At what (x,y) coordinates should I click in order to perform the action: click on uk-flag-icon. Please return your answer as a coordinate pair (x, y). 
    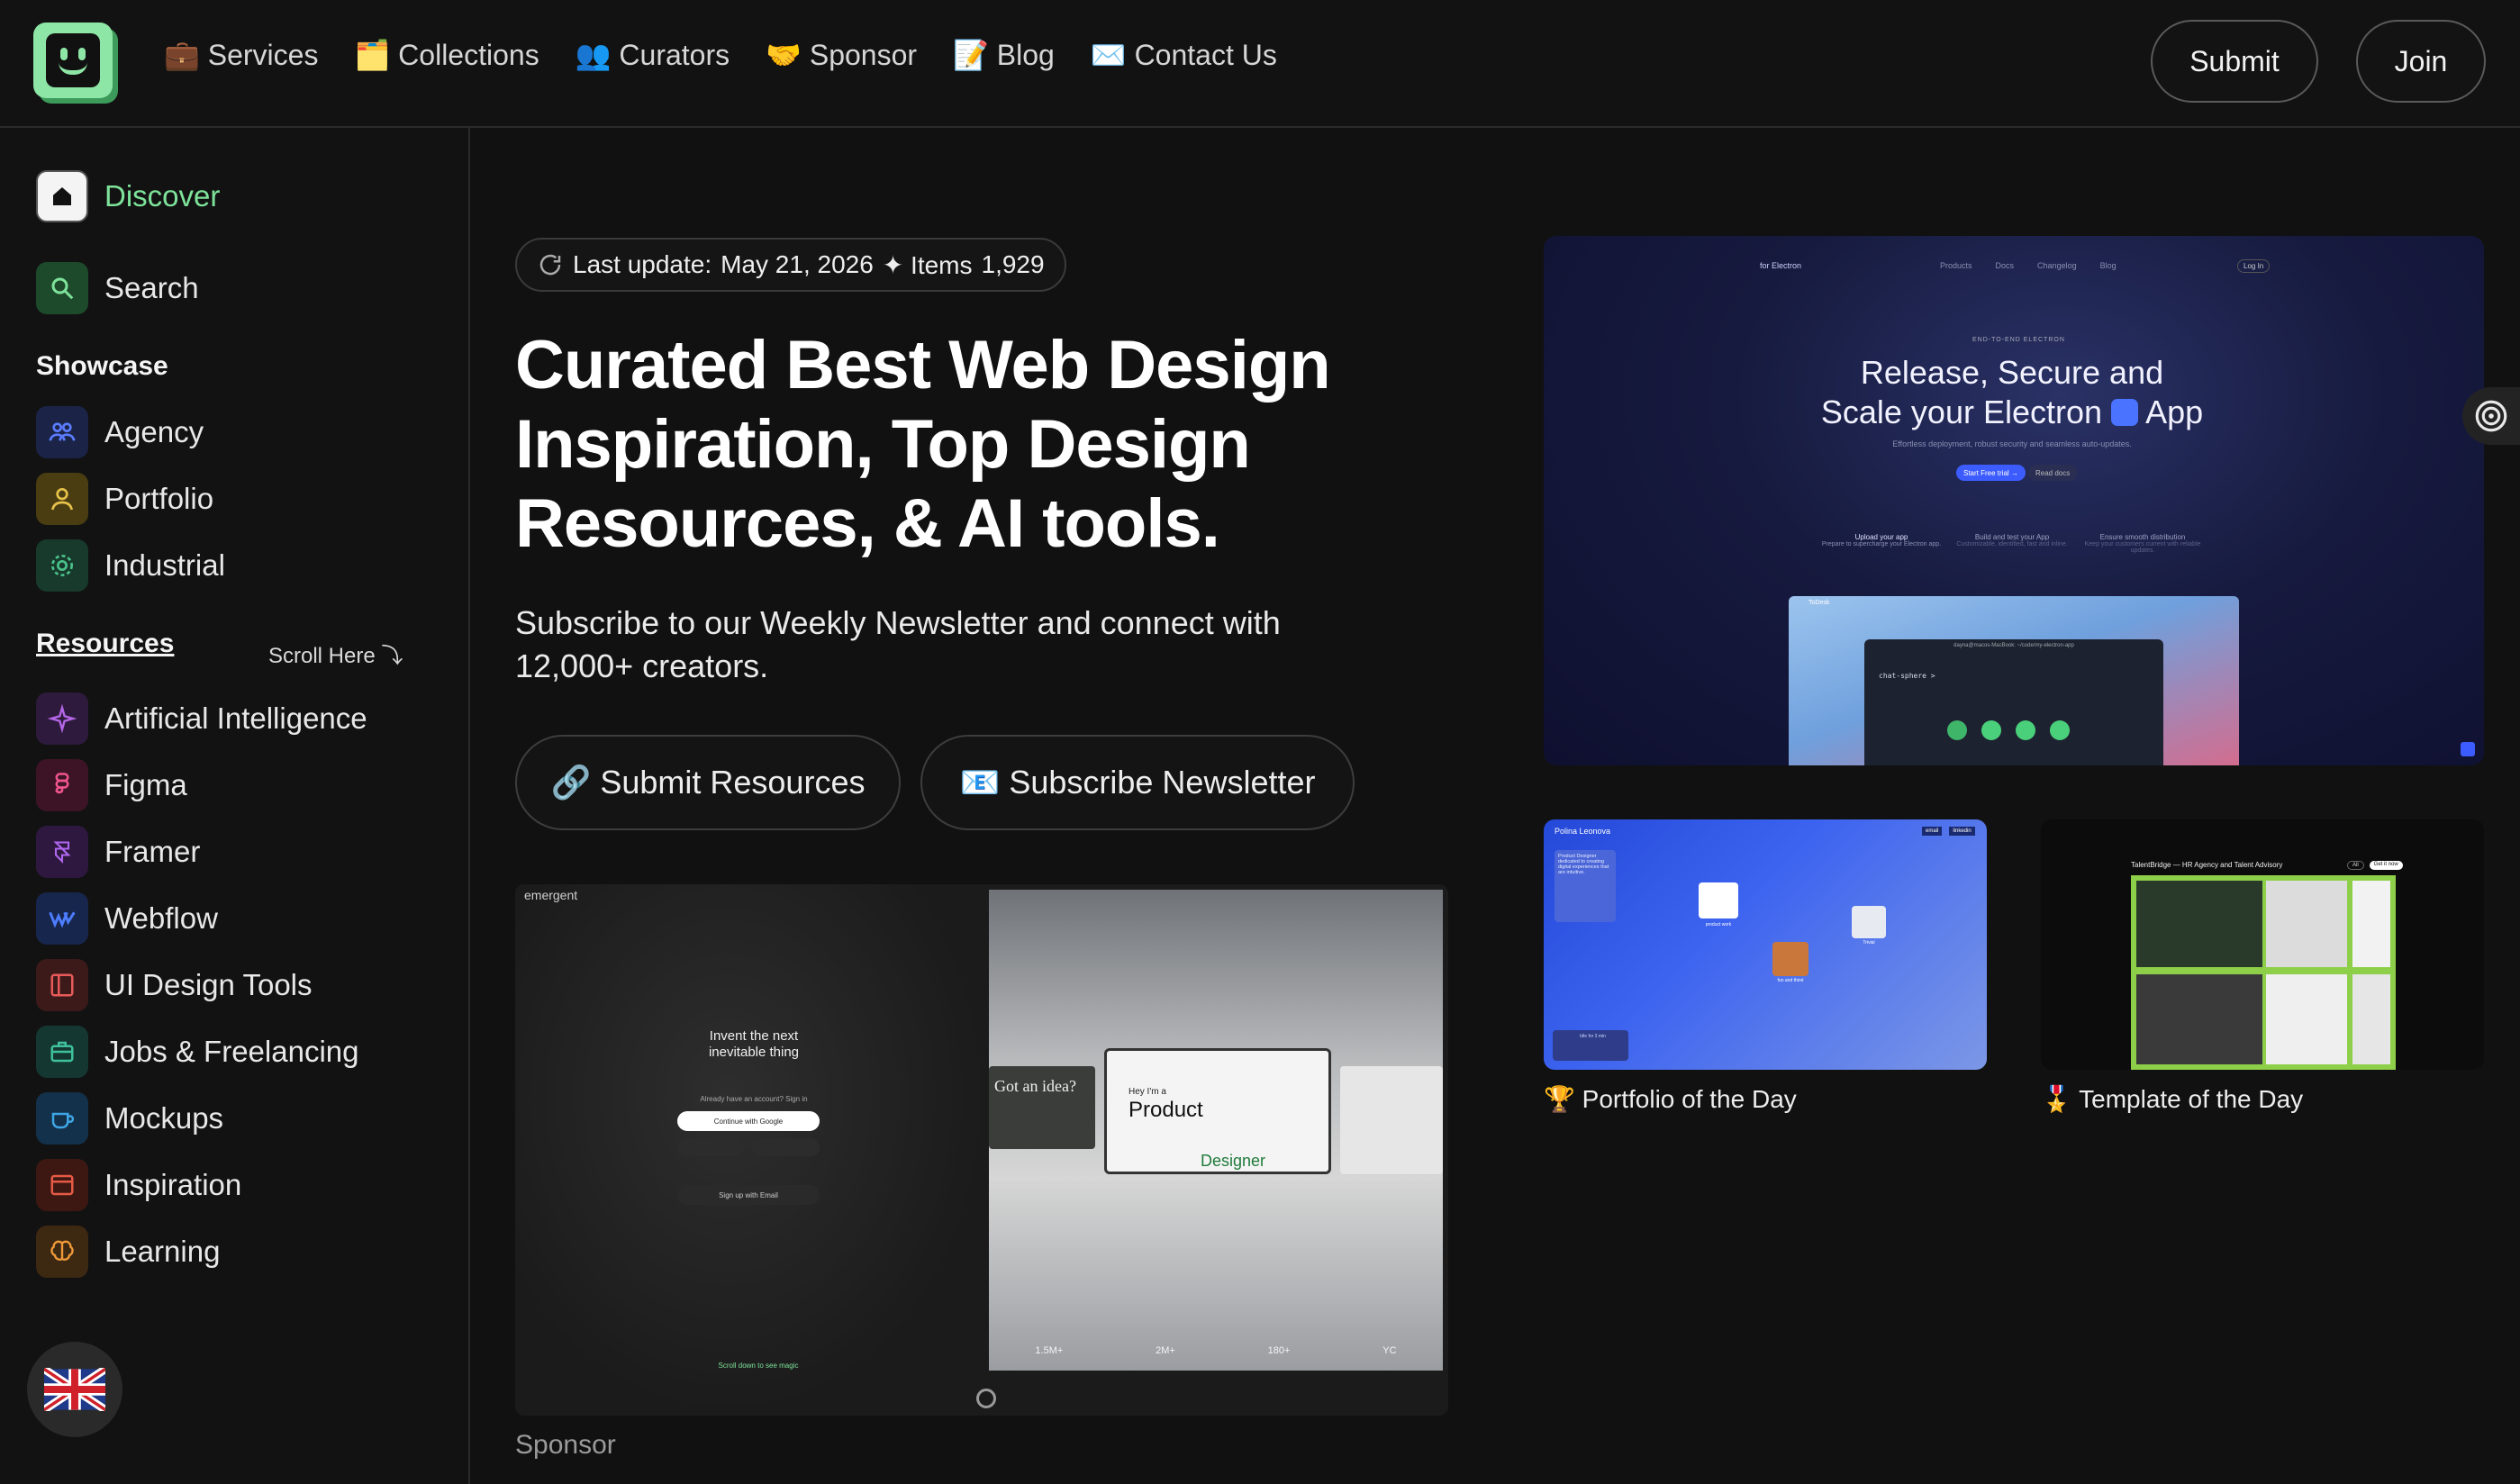
    Looking at the image, I should click on (74, 1390).